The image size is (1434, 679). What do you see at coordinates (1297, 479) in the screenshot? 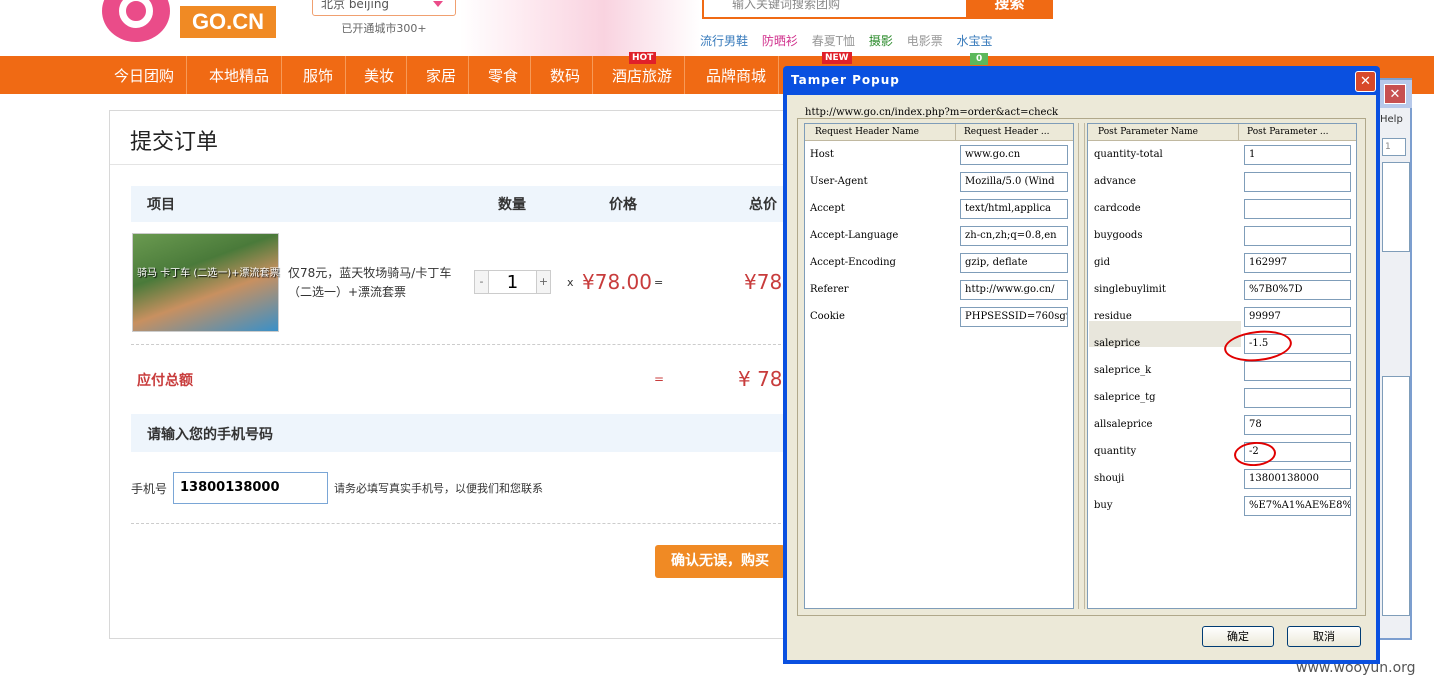
I see `param-value-field: 13800138000` at bounding box center [1297, 479].